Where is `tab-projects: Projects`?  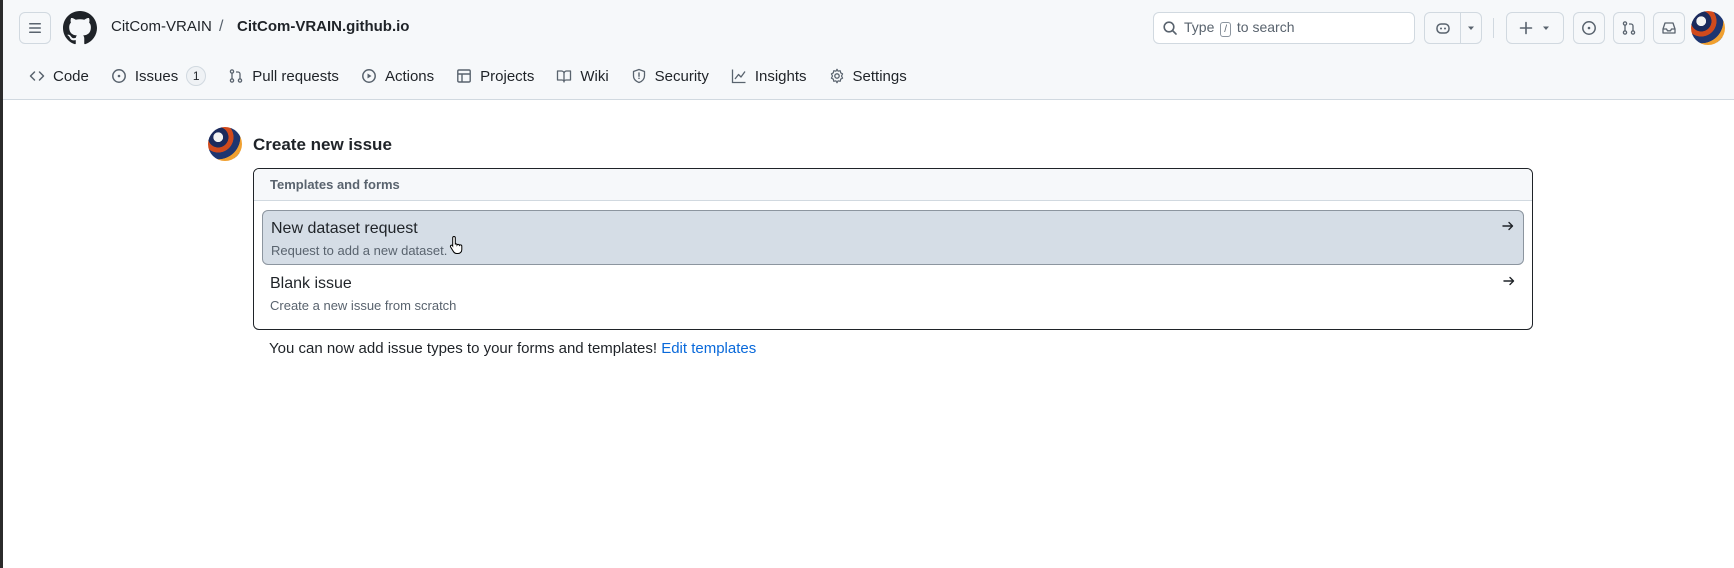
tab-projects: Projects is located at coordinates (495, 76).